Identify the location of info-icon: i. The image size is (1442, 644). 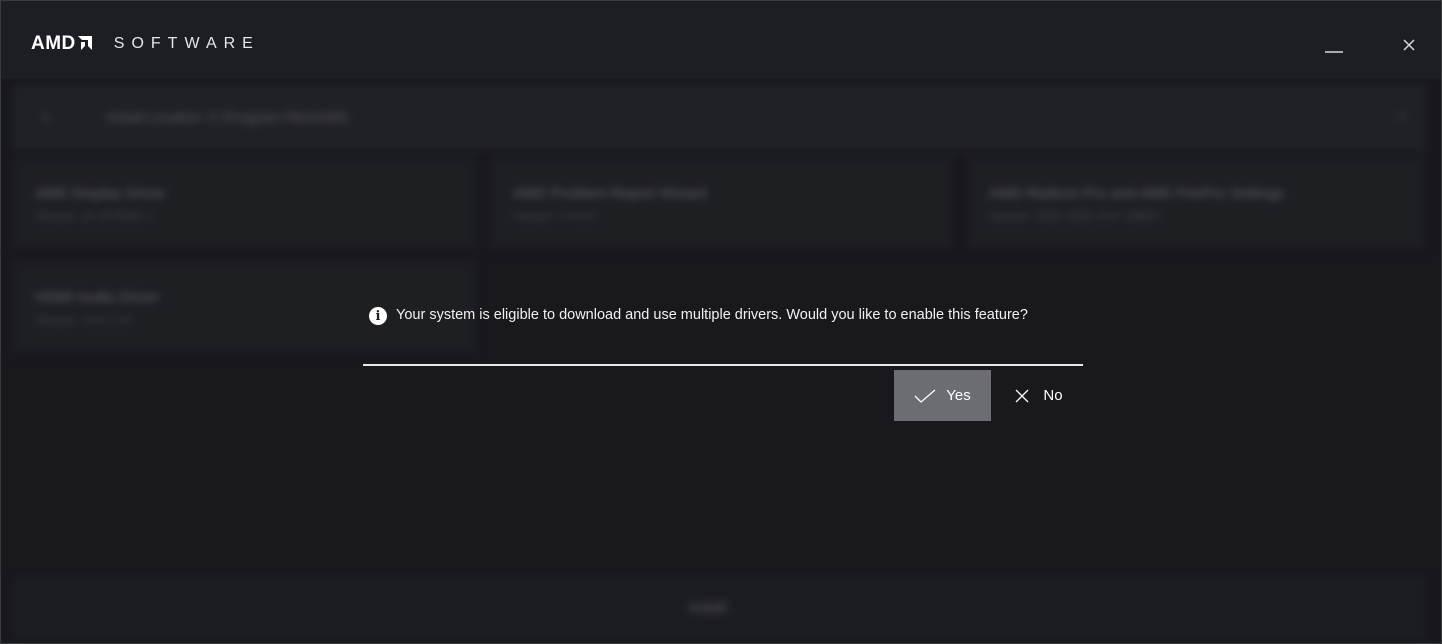
(378, 316).